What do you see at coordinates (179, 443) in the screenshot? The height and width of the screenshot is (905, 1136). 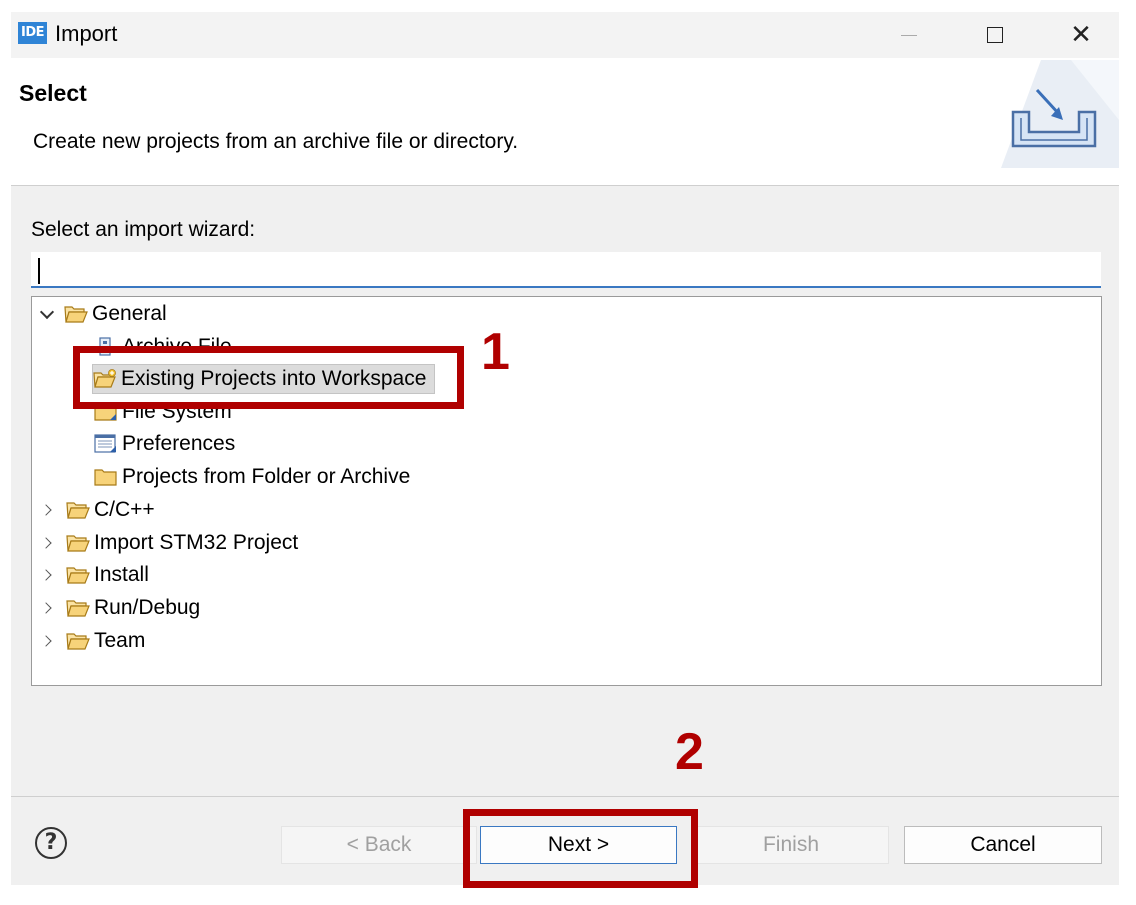 I see `tree-node-label: Preferences` at bounding box center [179, 443].